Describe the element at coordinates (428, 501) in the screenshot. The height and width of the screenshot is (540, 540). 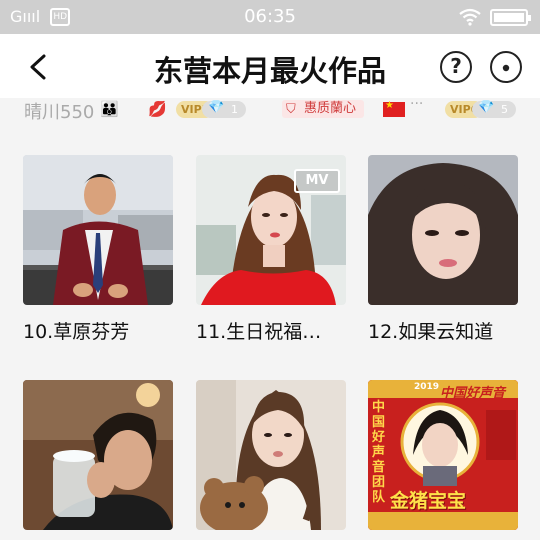
I see `poster-name: 金猪宝宝` at that location.